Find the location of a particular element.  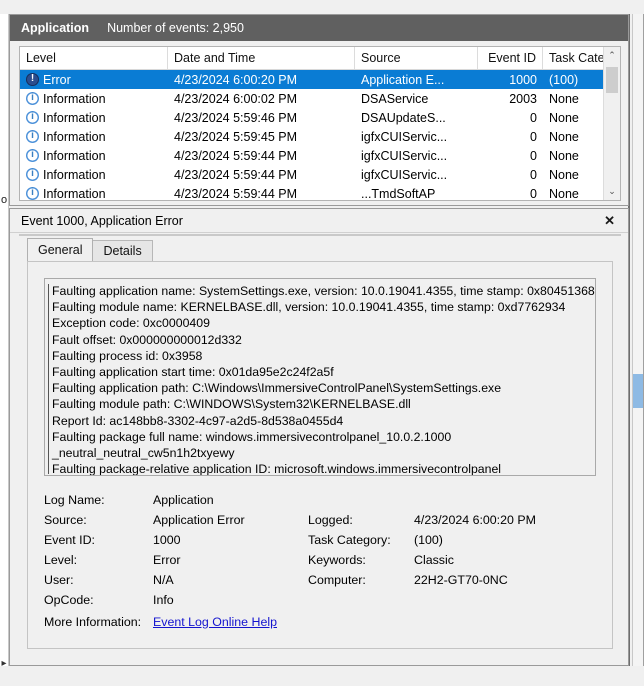

label-level: Level: is located at coordinates (61, 560).